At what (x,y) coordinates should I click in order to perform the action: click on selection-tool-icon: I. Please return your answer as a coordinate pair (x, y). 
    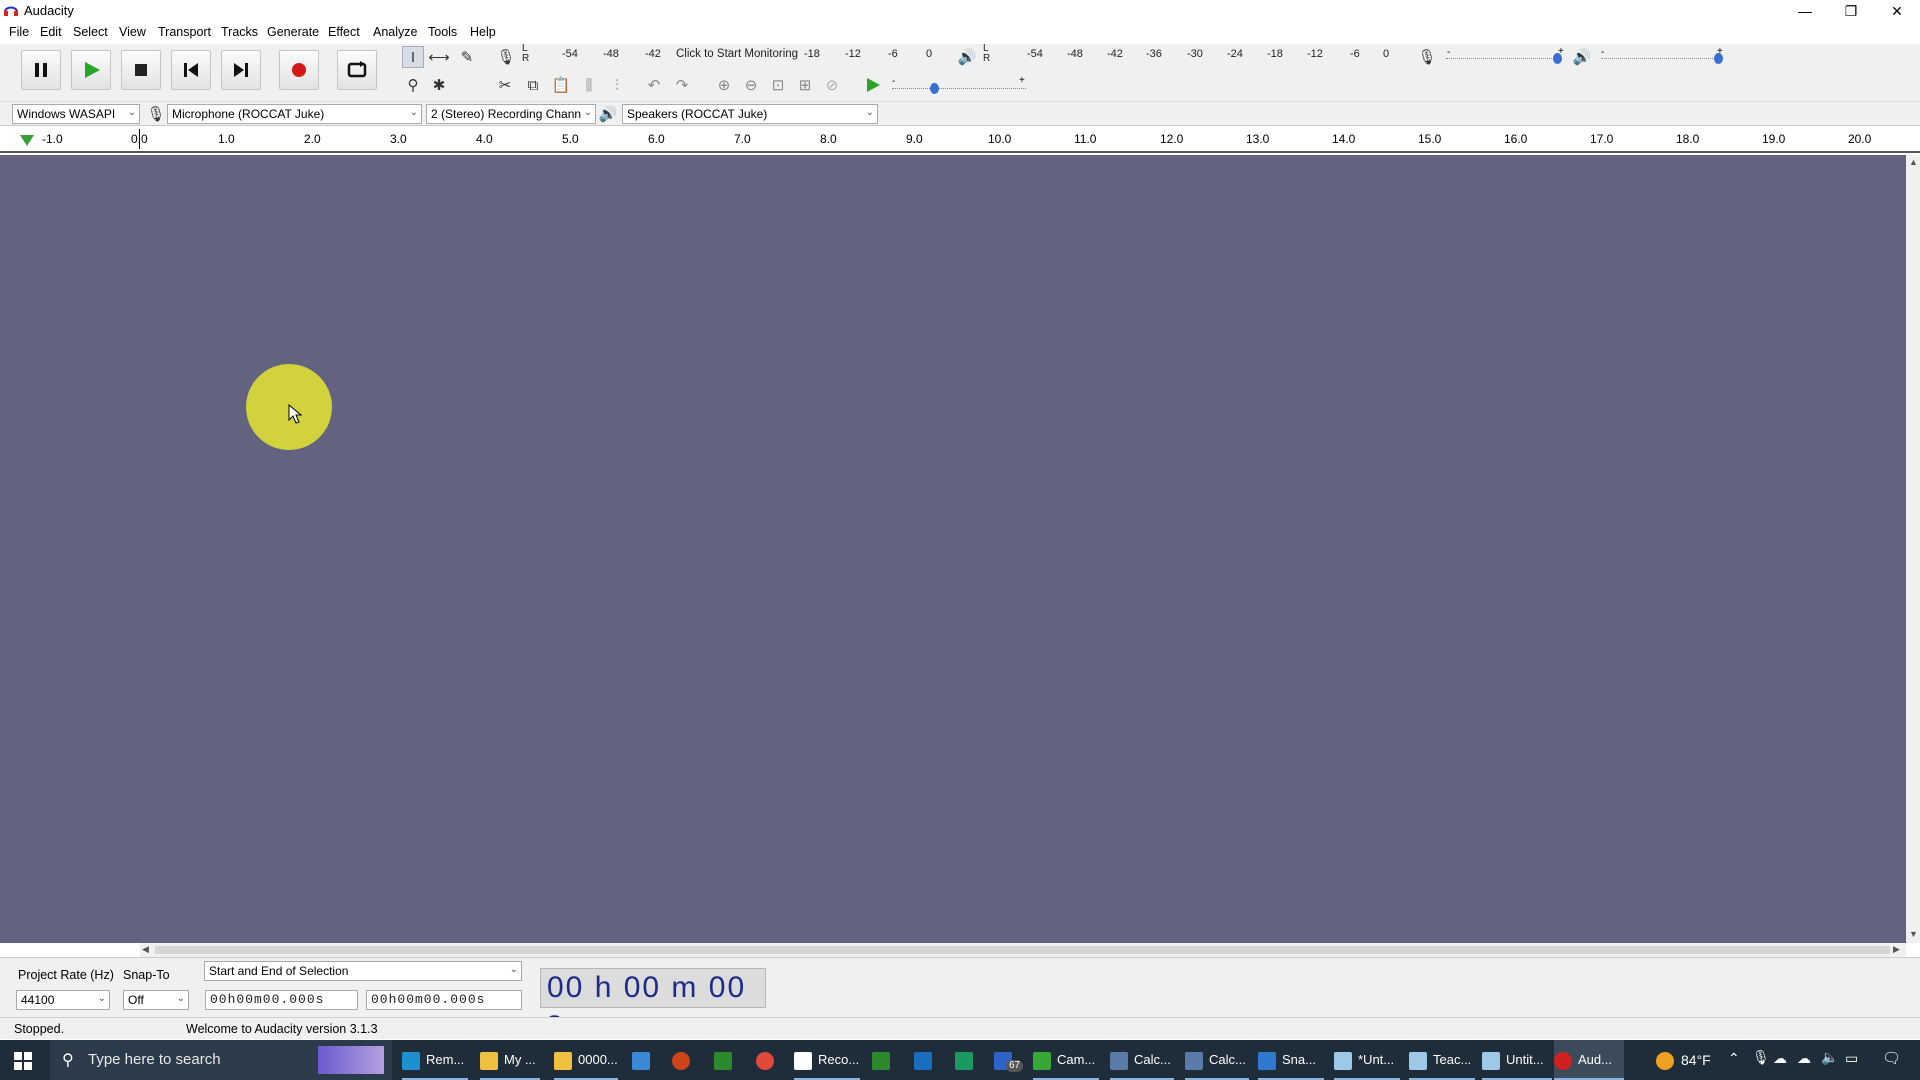
    Looking at the image, I should click on (413, 57).